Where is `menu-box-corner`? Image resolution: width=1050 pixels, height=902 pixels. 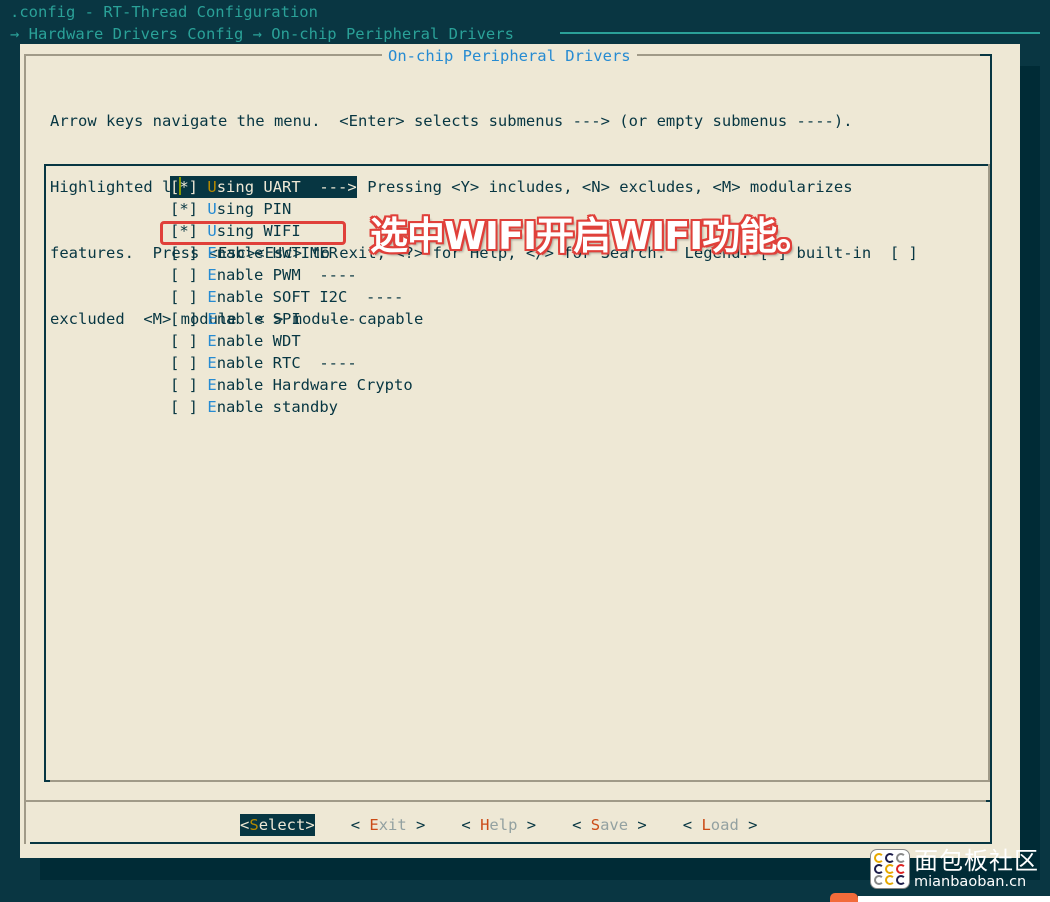 menu-box-corner is located at coordinates (47, 781).